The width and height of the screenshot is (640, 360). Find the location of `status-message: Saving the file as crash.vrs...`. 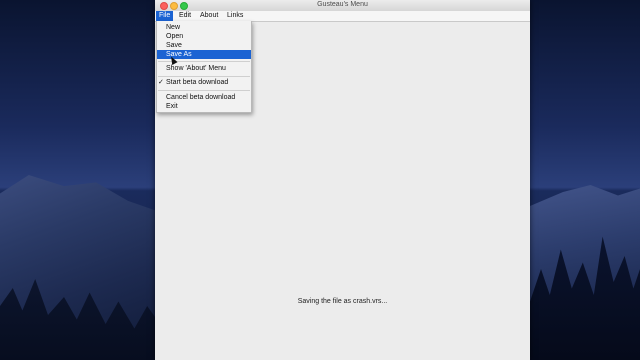

status-message: Saving the file as crash.vrs... is located at coordinates (342, 301).